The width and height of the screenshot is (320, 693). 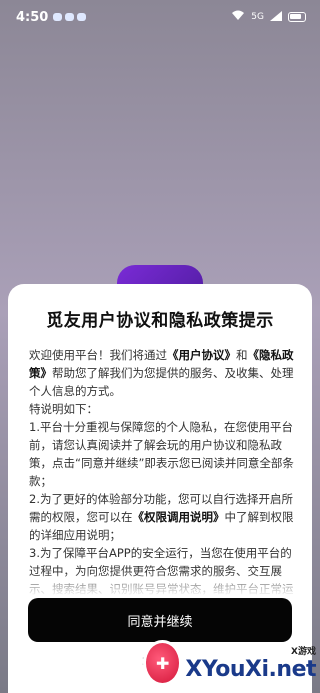 What do you see at coordinates (160, 17) in the screenshot?
I see `status-bar: 4:50 5G` at bounding box center [160, 17].